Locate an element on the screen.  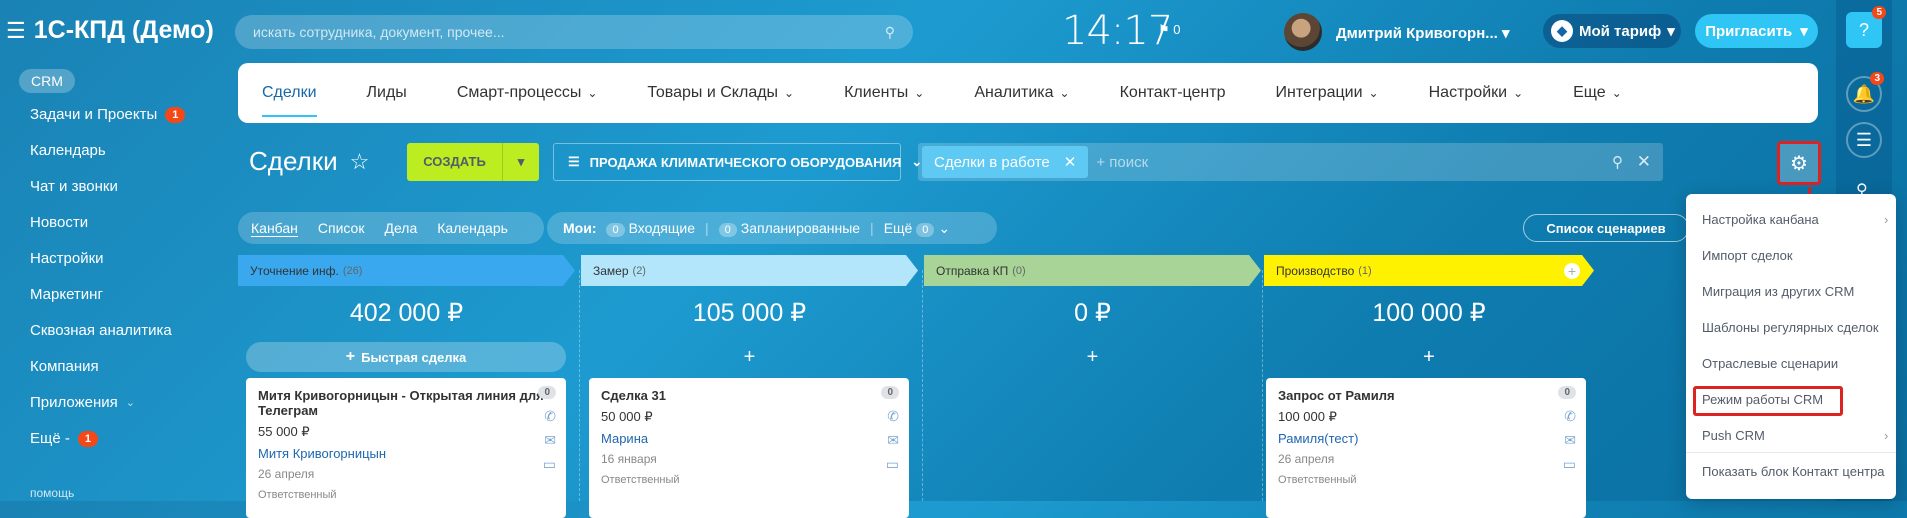
sidebar-badge: 1 is located at coordinates (175, 114).